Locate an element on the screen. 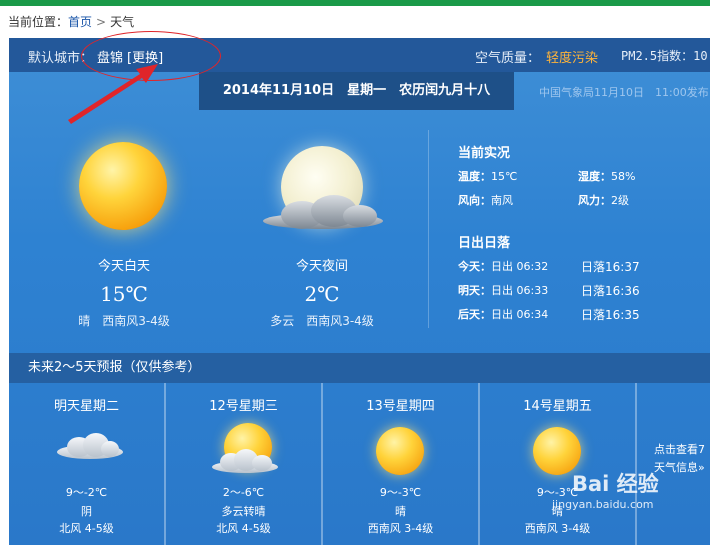  forecast-day-title: 14号星期五 is located at coordinates (557, 406).